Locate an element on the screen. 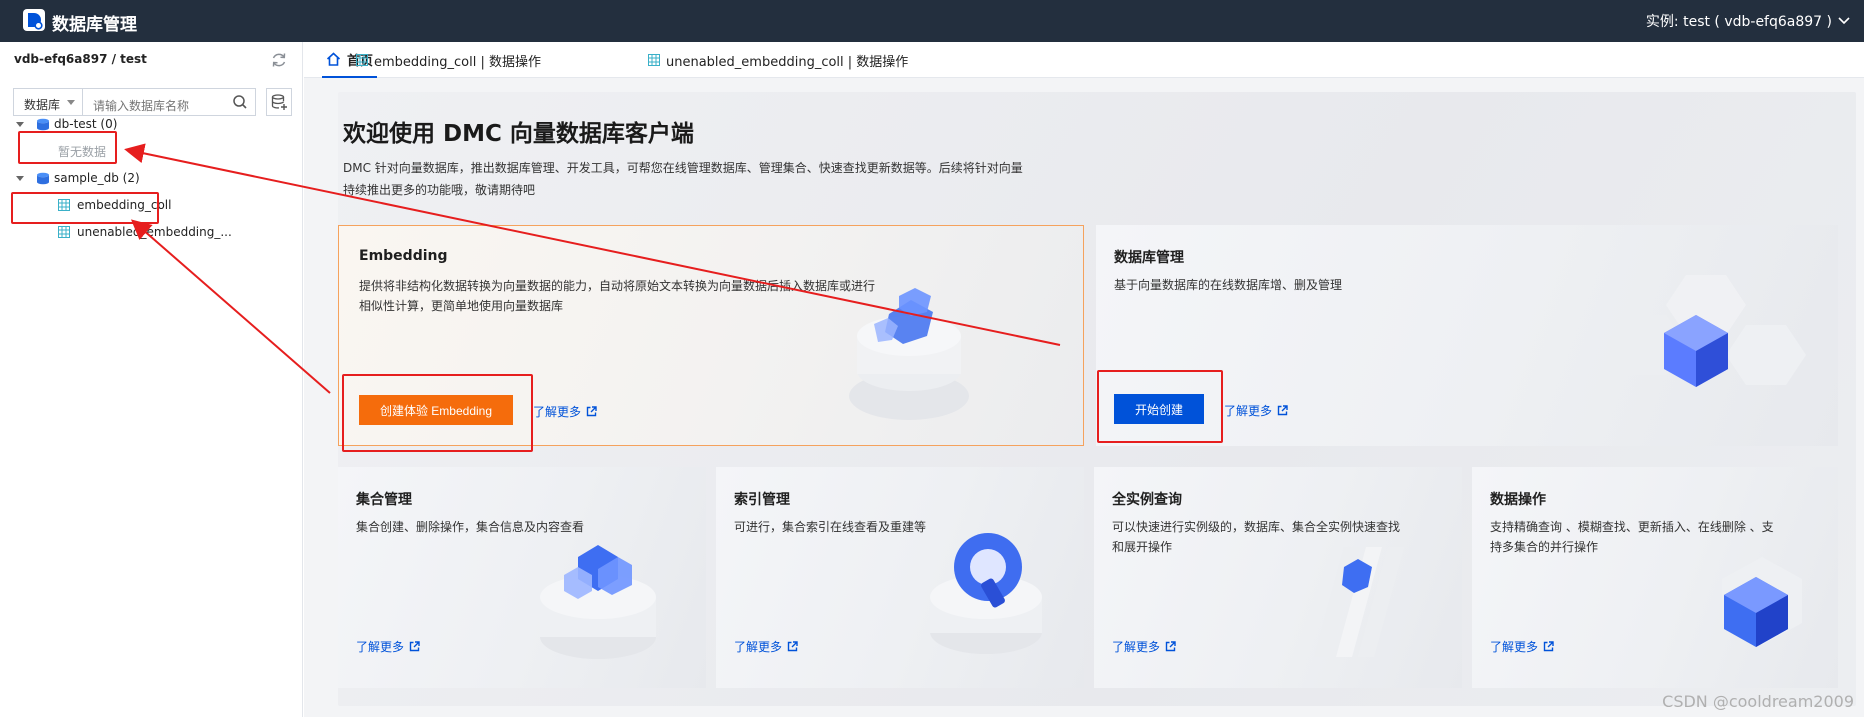 This screenshot has height=717, width=1864. card-desc-line: 和展开操作 is located at coordinates (1142, 547).